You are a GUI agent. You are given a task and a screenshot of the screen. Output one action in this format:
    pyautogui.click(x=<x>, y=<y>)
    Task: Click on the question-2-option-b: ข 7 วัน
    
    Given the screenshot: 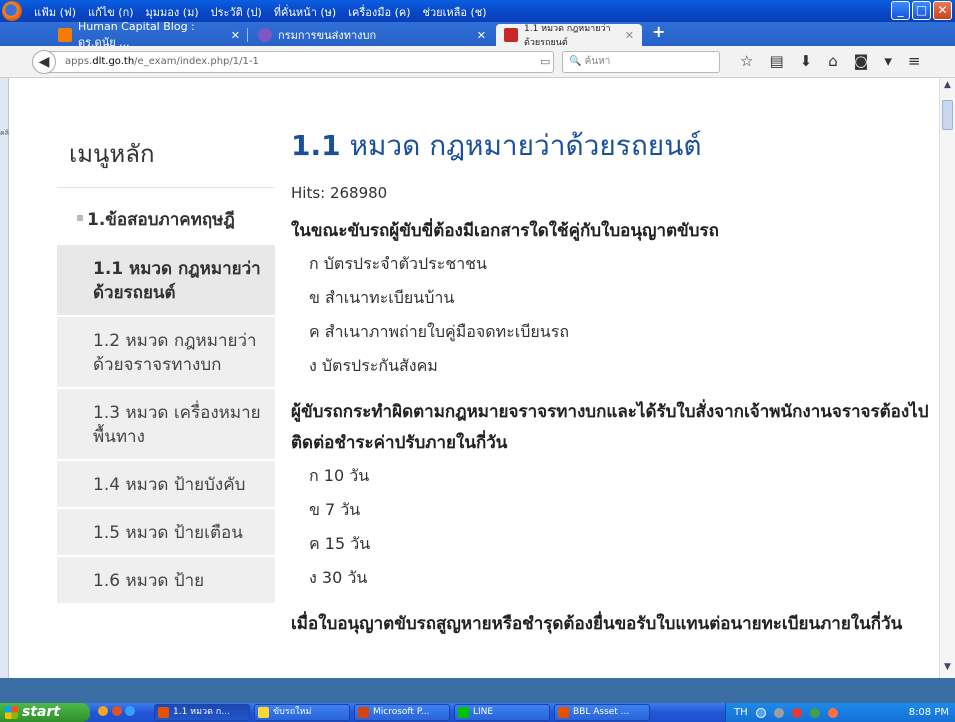 What is the action you would take?
    pyautogui.click(x=335, y=509)
    